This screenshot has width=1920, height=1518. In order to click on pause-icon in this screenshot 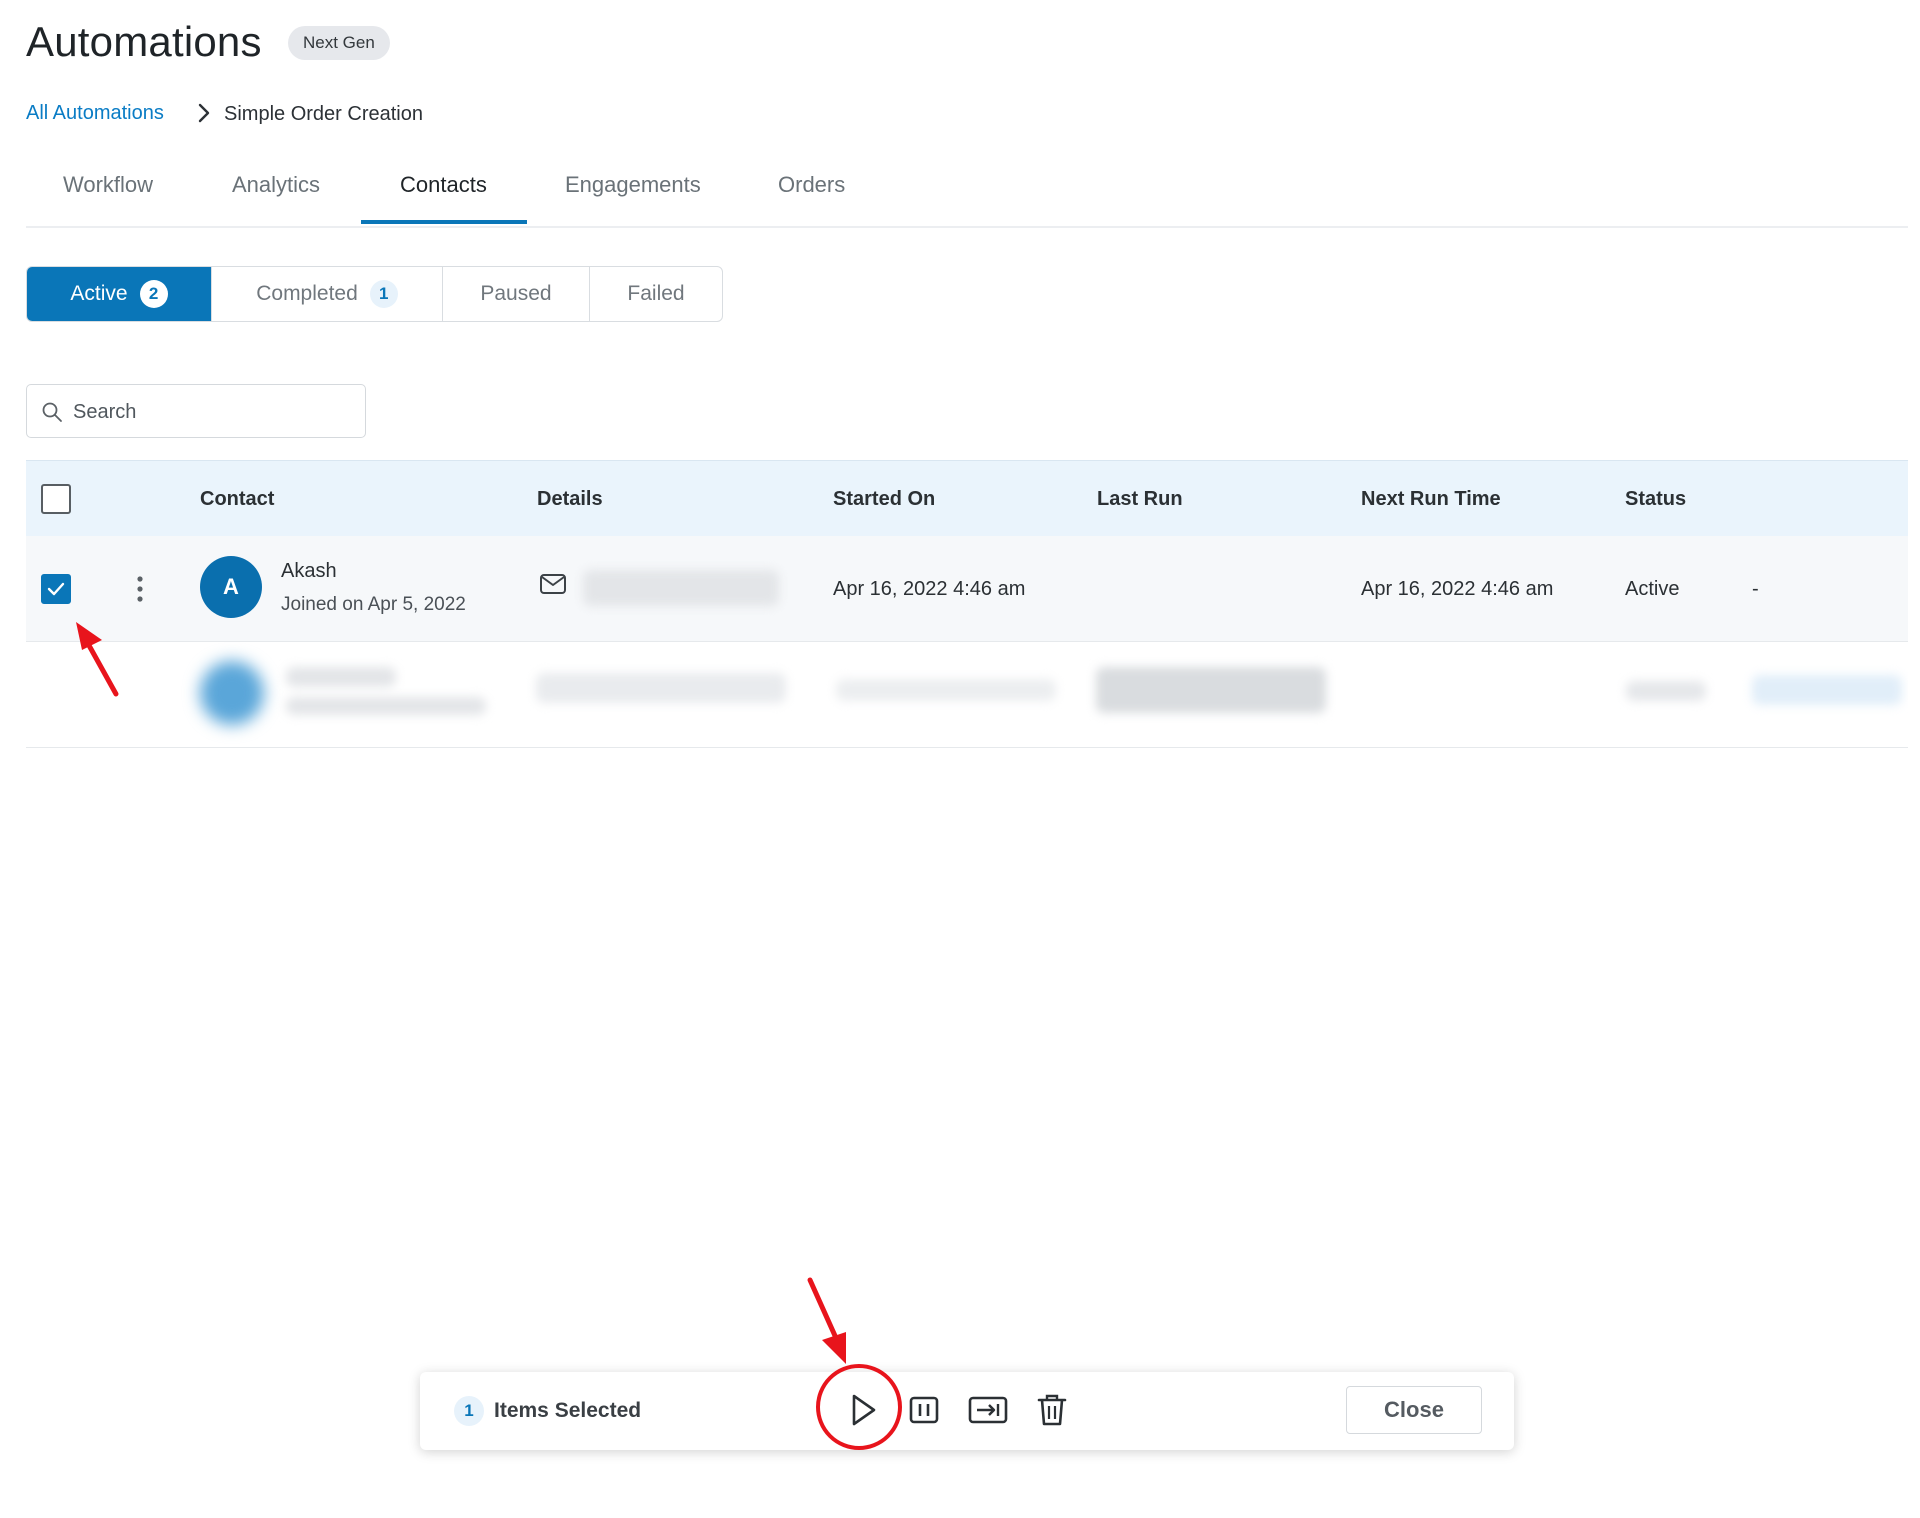, I will do `click(924, 1410)`.